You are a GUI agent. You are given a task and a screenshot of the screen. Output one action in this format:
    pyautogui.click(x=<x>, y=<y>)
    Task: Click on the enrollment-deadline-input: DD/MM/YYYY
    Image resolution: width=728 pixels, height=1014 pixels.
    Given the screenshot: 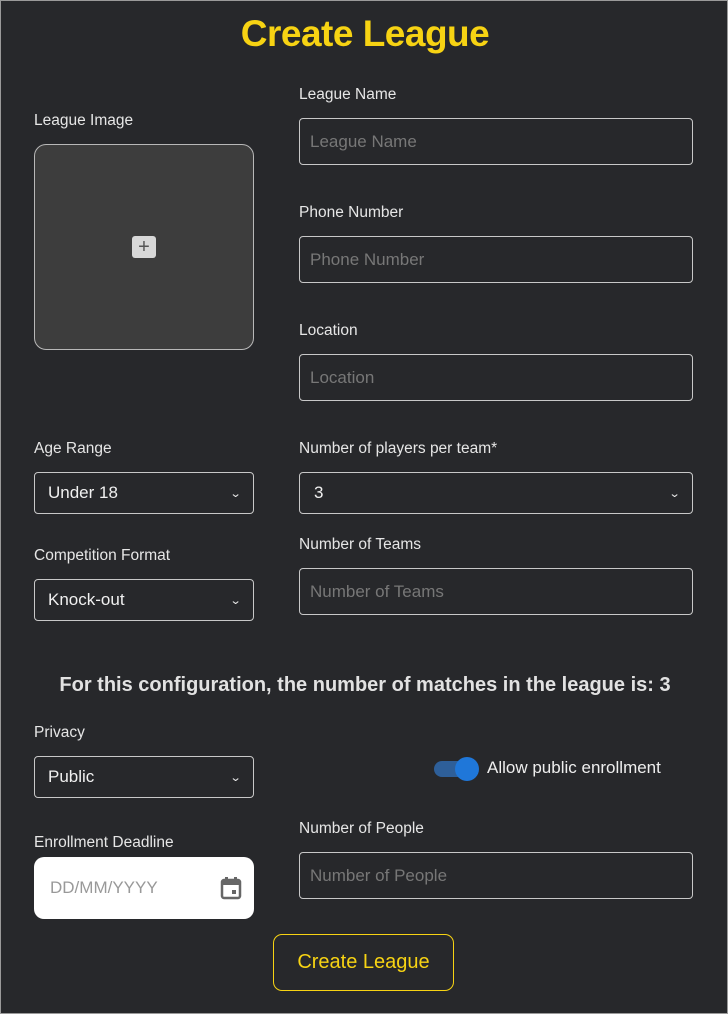 What is the action you would take?
    pyautogui.click(x=144, y=888)
    